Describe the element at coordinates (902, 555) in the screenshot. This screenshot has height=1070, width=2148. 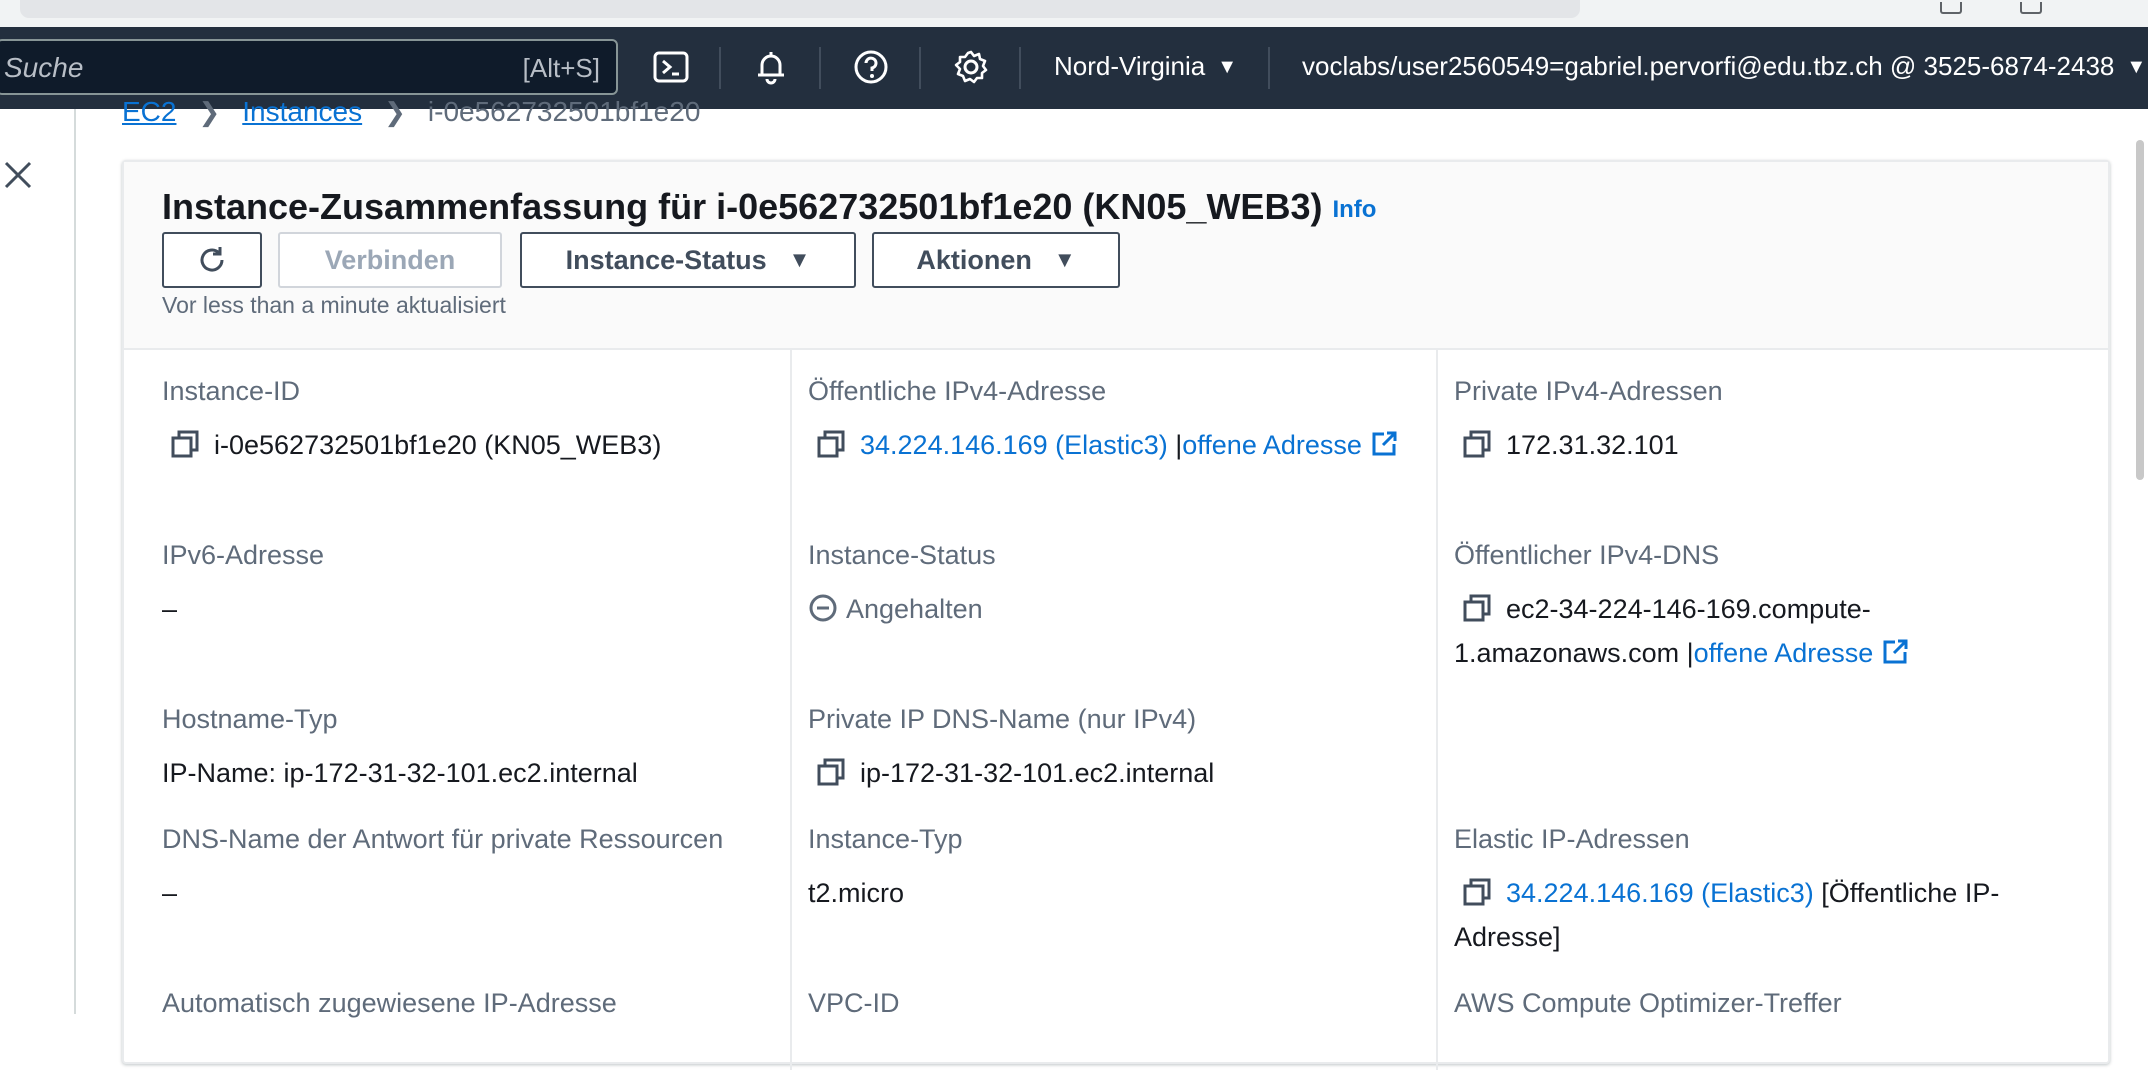
I see `field-label: Instance-Status` at that location.